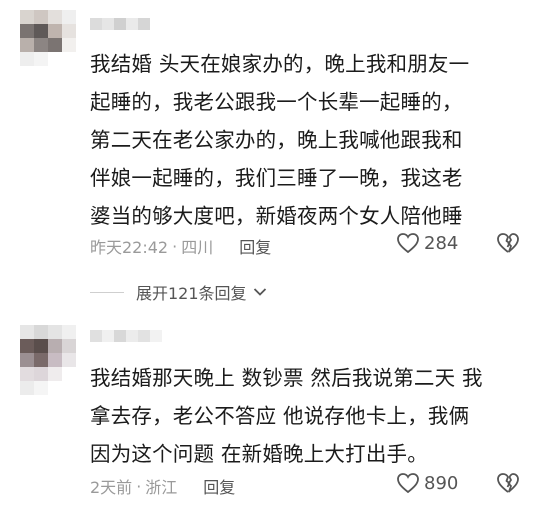  Describe the element at coordinates (276, 178) in the screenshot. I see `comment-line: 伴娘一起睡的，我们三睡了一晚，我这老` at that location.